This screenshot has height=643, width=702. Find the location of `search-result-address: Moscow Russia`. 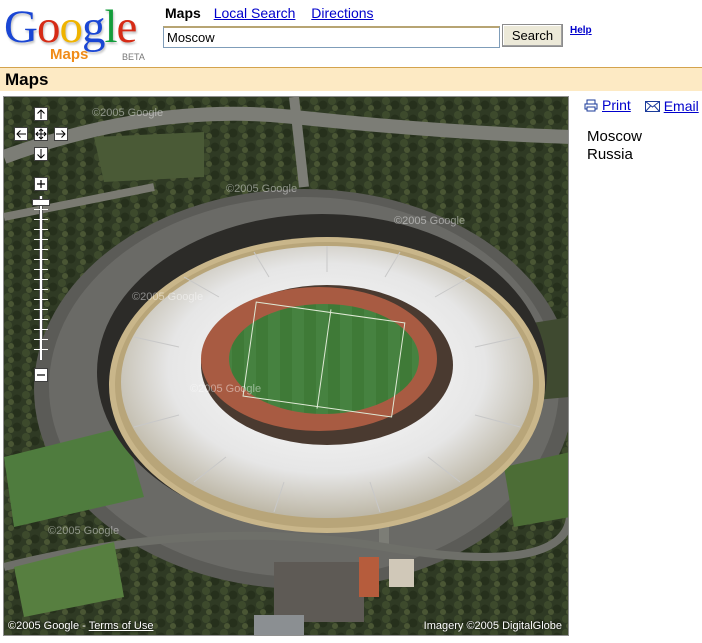

search-result-address: Moscow Russia is located at coordinates (614, 146).